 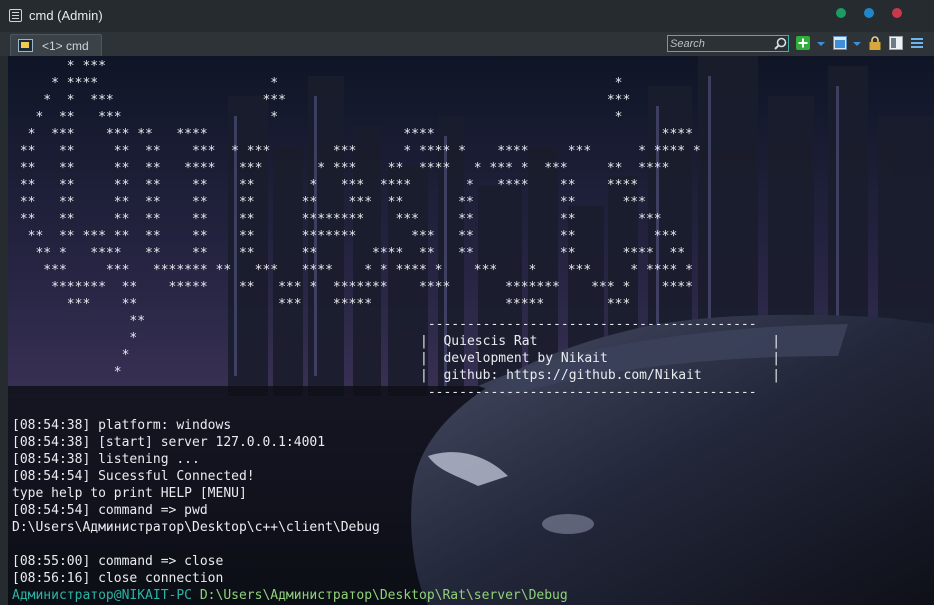 I want to click on add-console-icon, so click(x=803, y=43).